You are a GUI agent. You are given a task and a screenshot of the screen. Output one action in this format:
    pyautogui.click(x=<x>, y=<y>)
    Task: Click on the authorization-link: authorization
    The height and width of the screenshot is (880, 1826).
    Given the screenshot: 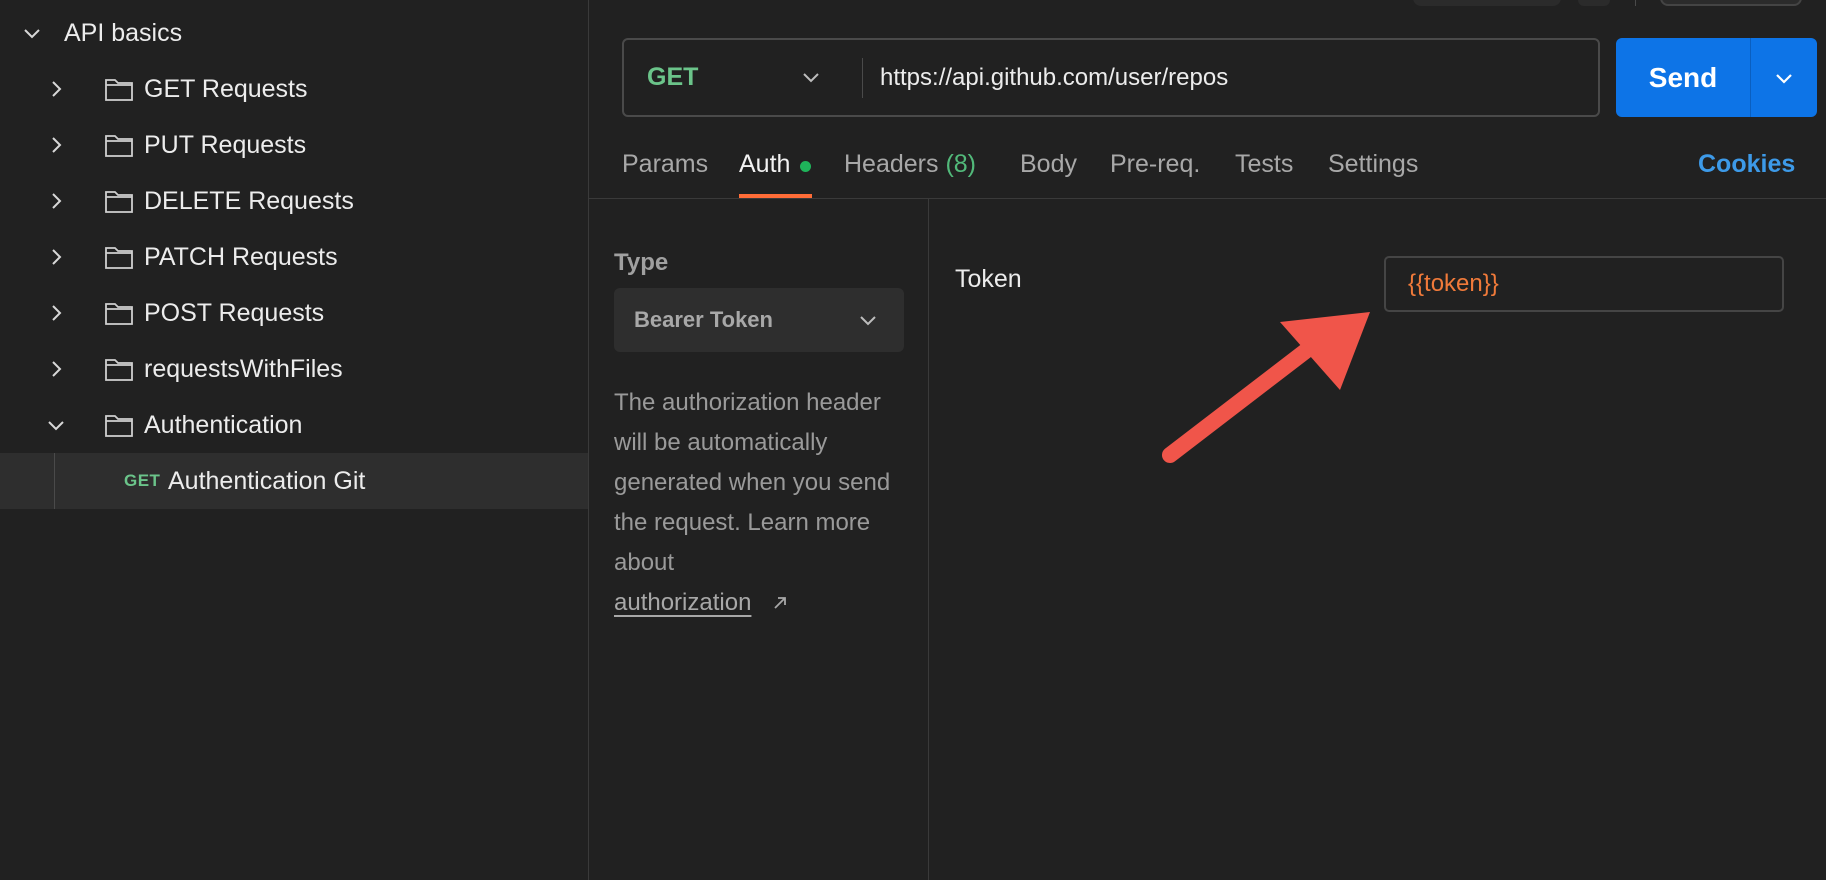 What is the action you would take?
    pyautogui.click(x=682, y=603)
    